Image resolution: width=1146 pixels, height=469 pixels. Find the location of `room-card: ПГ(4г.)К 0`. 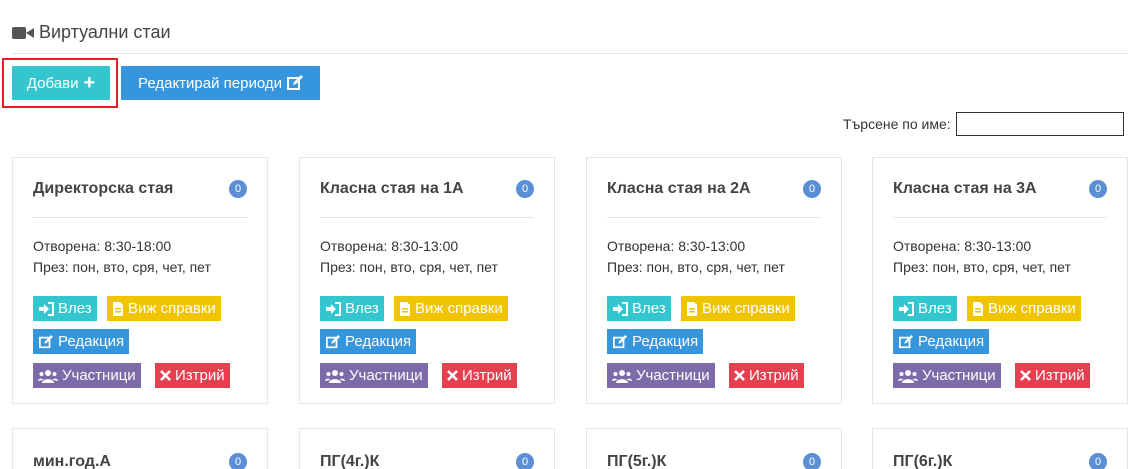

room-card: ПГ(4г.)К 0 is located at coordinates (427, 448).